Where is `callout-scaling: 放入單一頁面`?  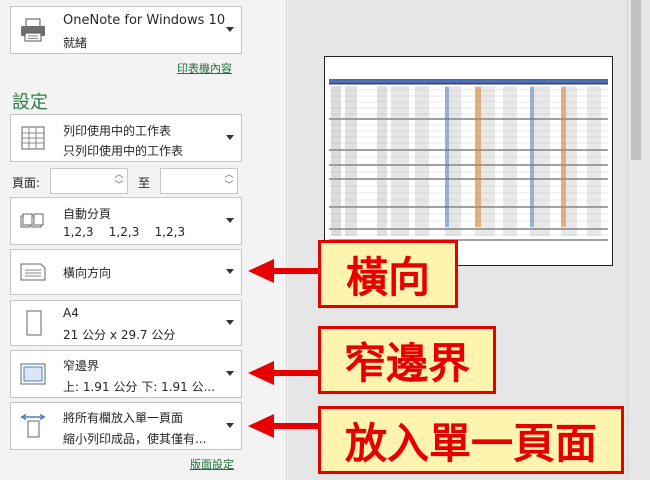
callout-scaling: 放入單一頁面 is located at coordinates (471, 440).